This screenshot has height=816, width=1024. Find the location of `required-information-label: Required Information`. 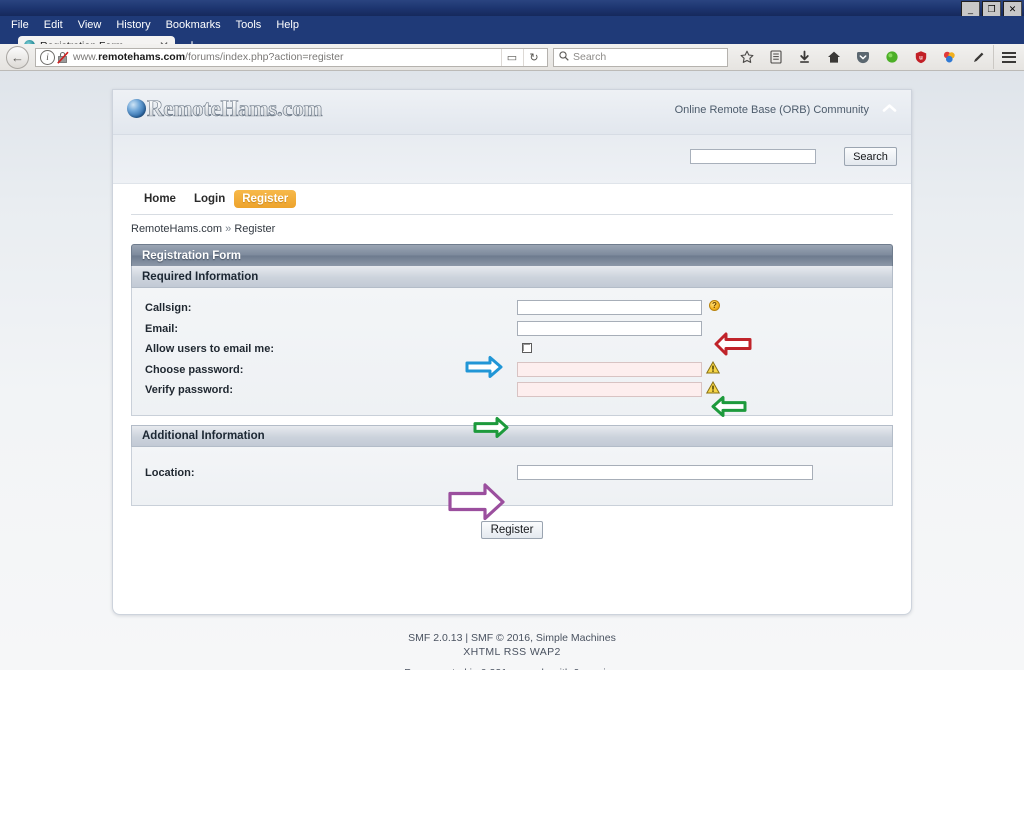

required-information-label: Required Information is located at coordinates (200, 276).